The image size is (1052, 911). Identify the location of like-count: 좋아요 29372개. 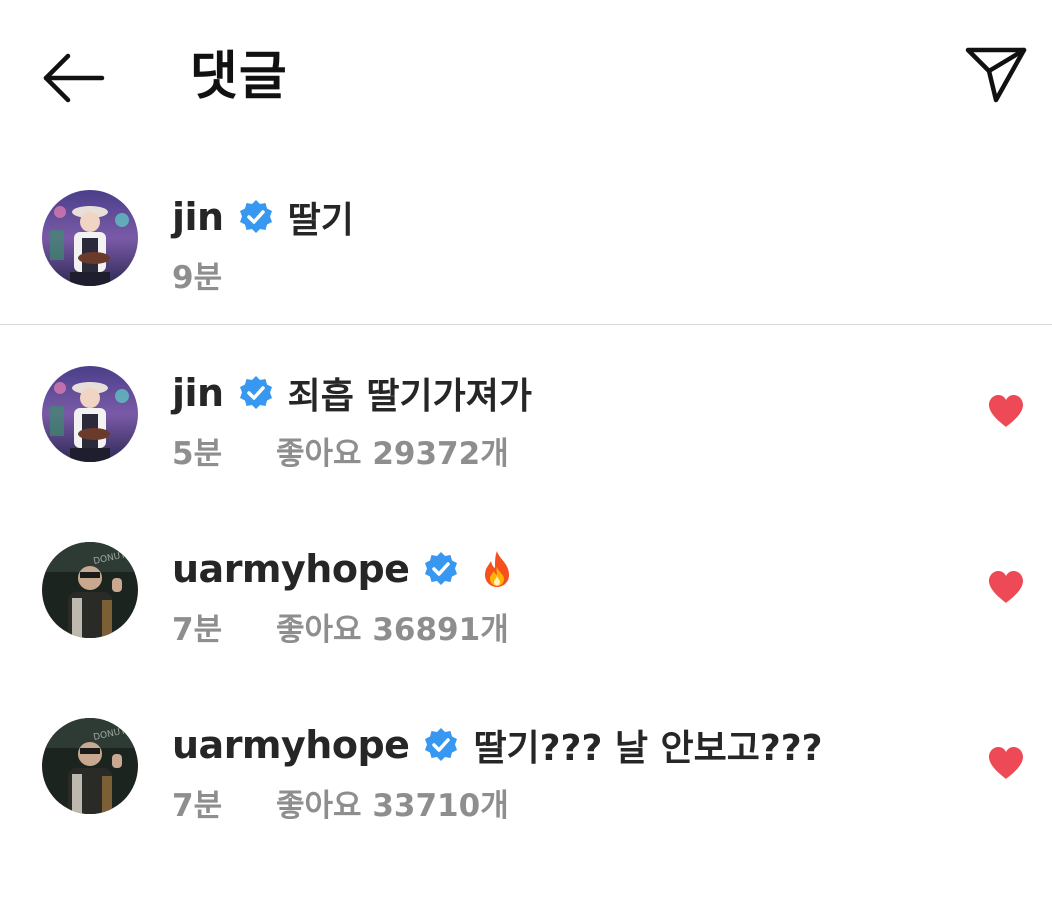
(392, 450).